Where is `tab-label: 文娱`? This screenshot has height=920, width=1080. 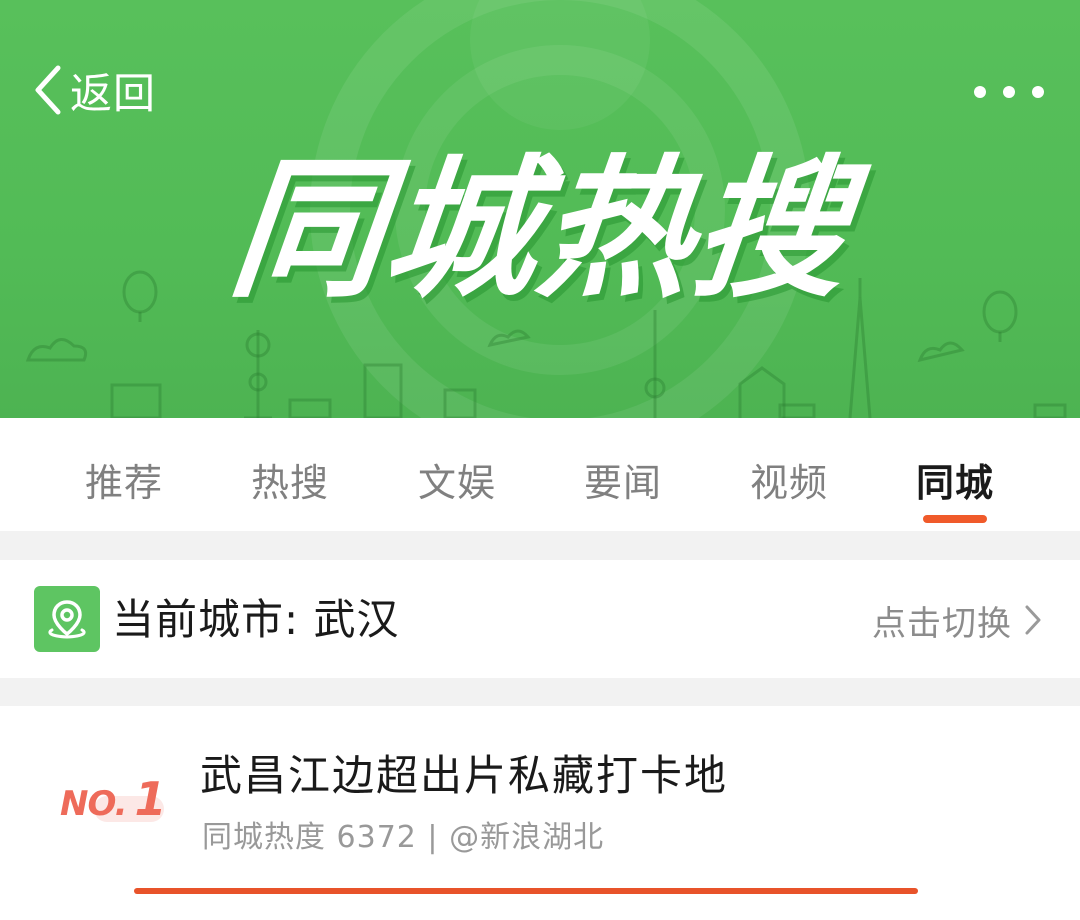
tab-label: 文娱 is located at coordinates (456, 483).